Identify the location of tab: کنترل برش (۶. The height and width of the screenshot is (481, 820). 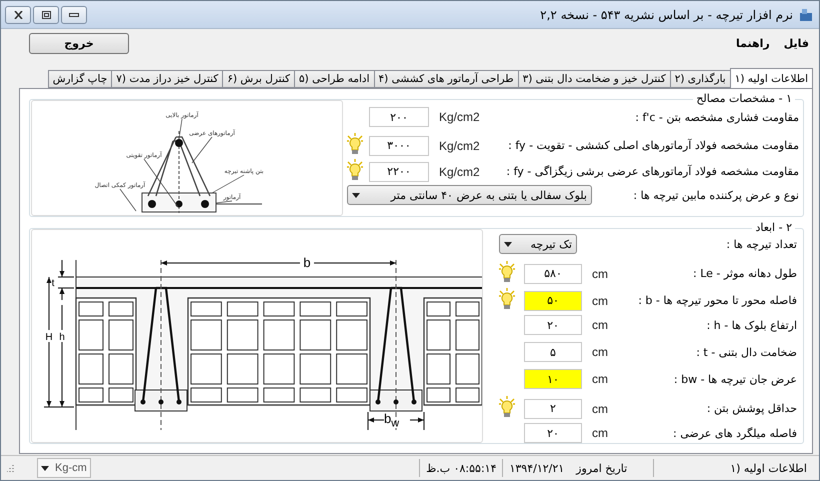
(259, 79).